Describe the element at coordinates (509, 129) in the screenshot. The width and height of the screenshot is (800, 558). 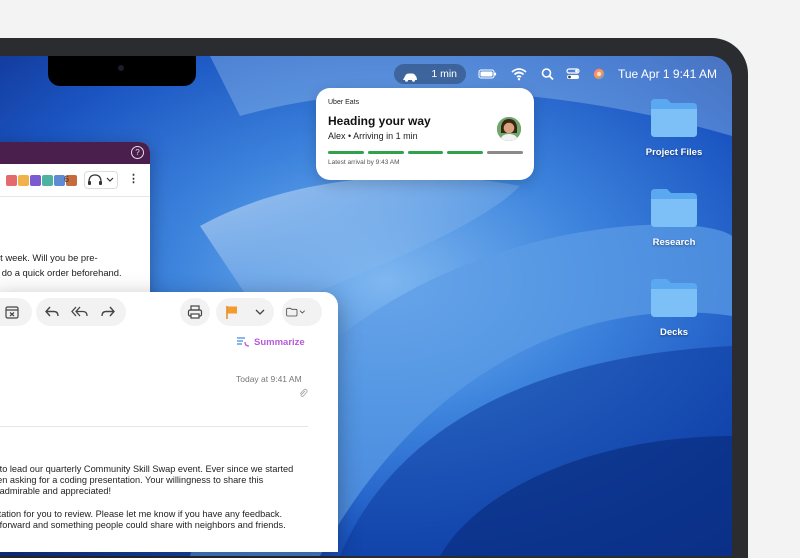
I see `courier-avatar` at that location.